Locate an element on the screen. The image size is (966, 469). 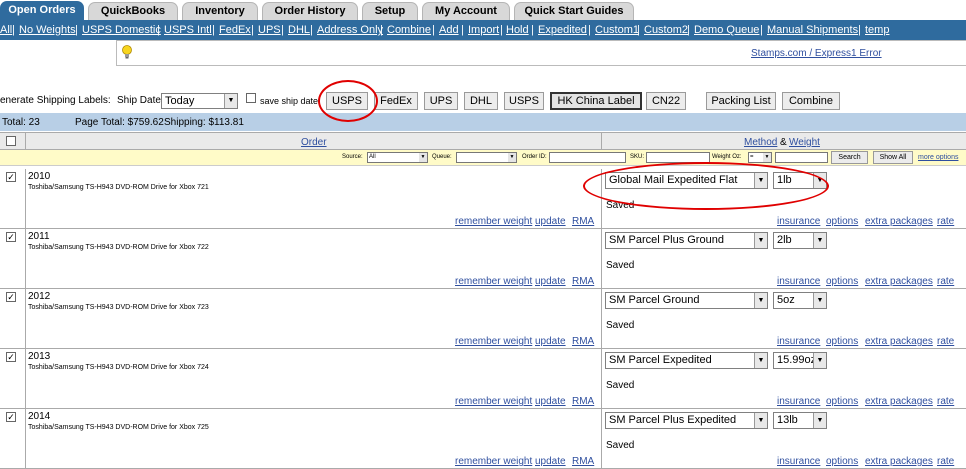
chevron-down-icon: ▼ is located at coordinates (512, 157).